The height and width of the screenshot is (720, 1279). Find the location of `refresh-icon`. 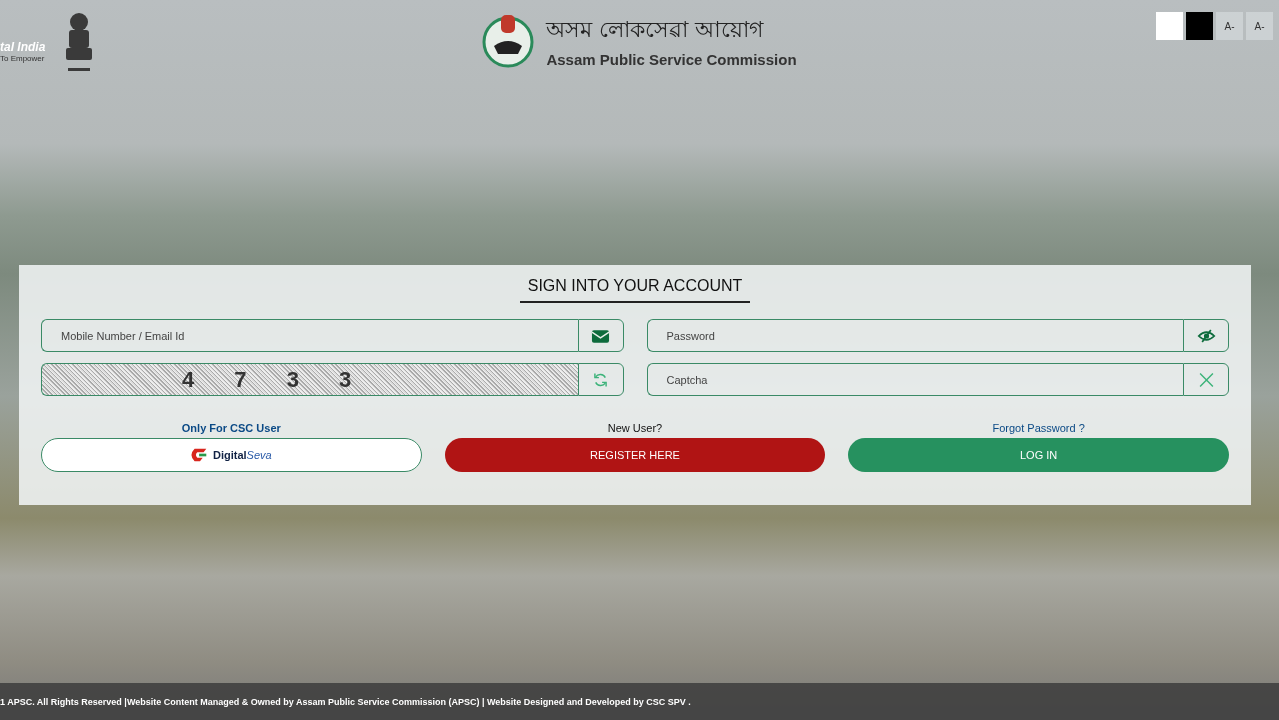

refresh-icon is located at coordinates (600, 379).